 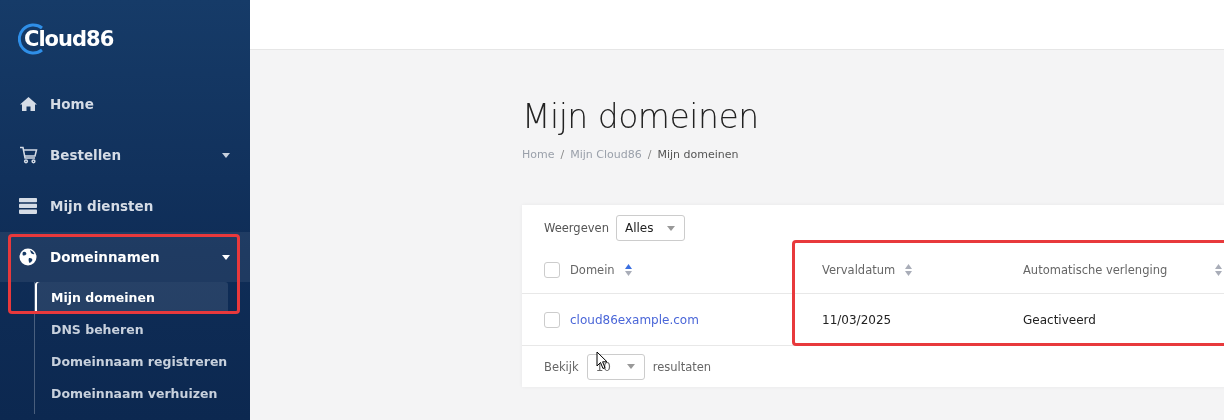 I want to click on page-title: Mijn domeinen, so click(x=641, y=117).